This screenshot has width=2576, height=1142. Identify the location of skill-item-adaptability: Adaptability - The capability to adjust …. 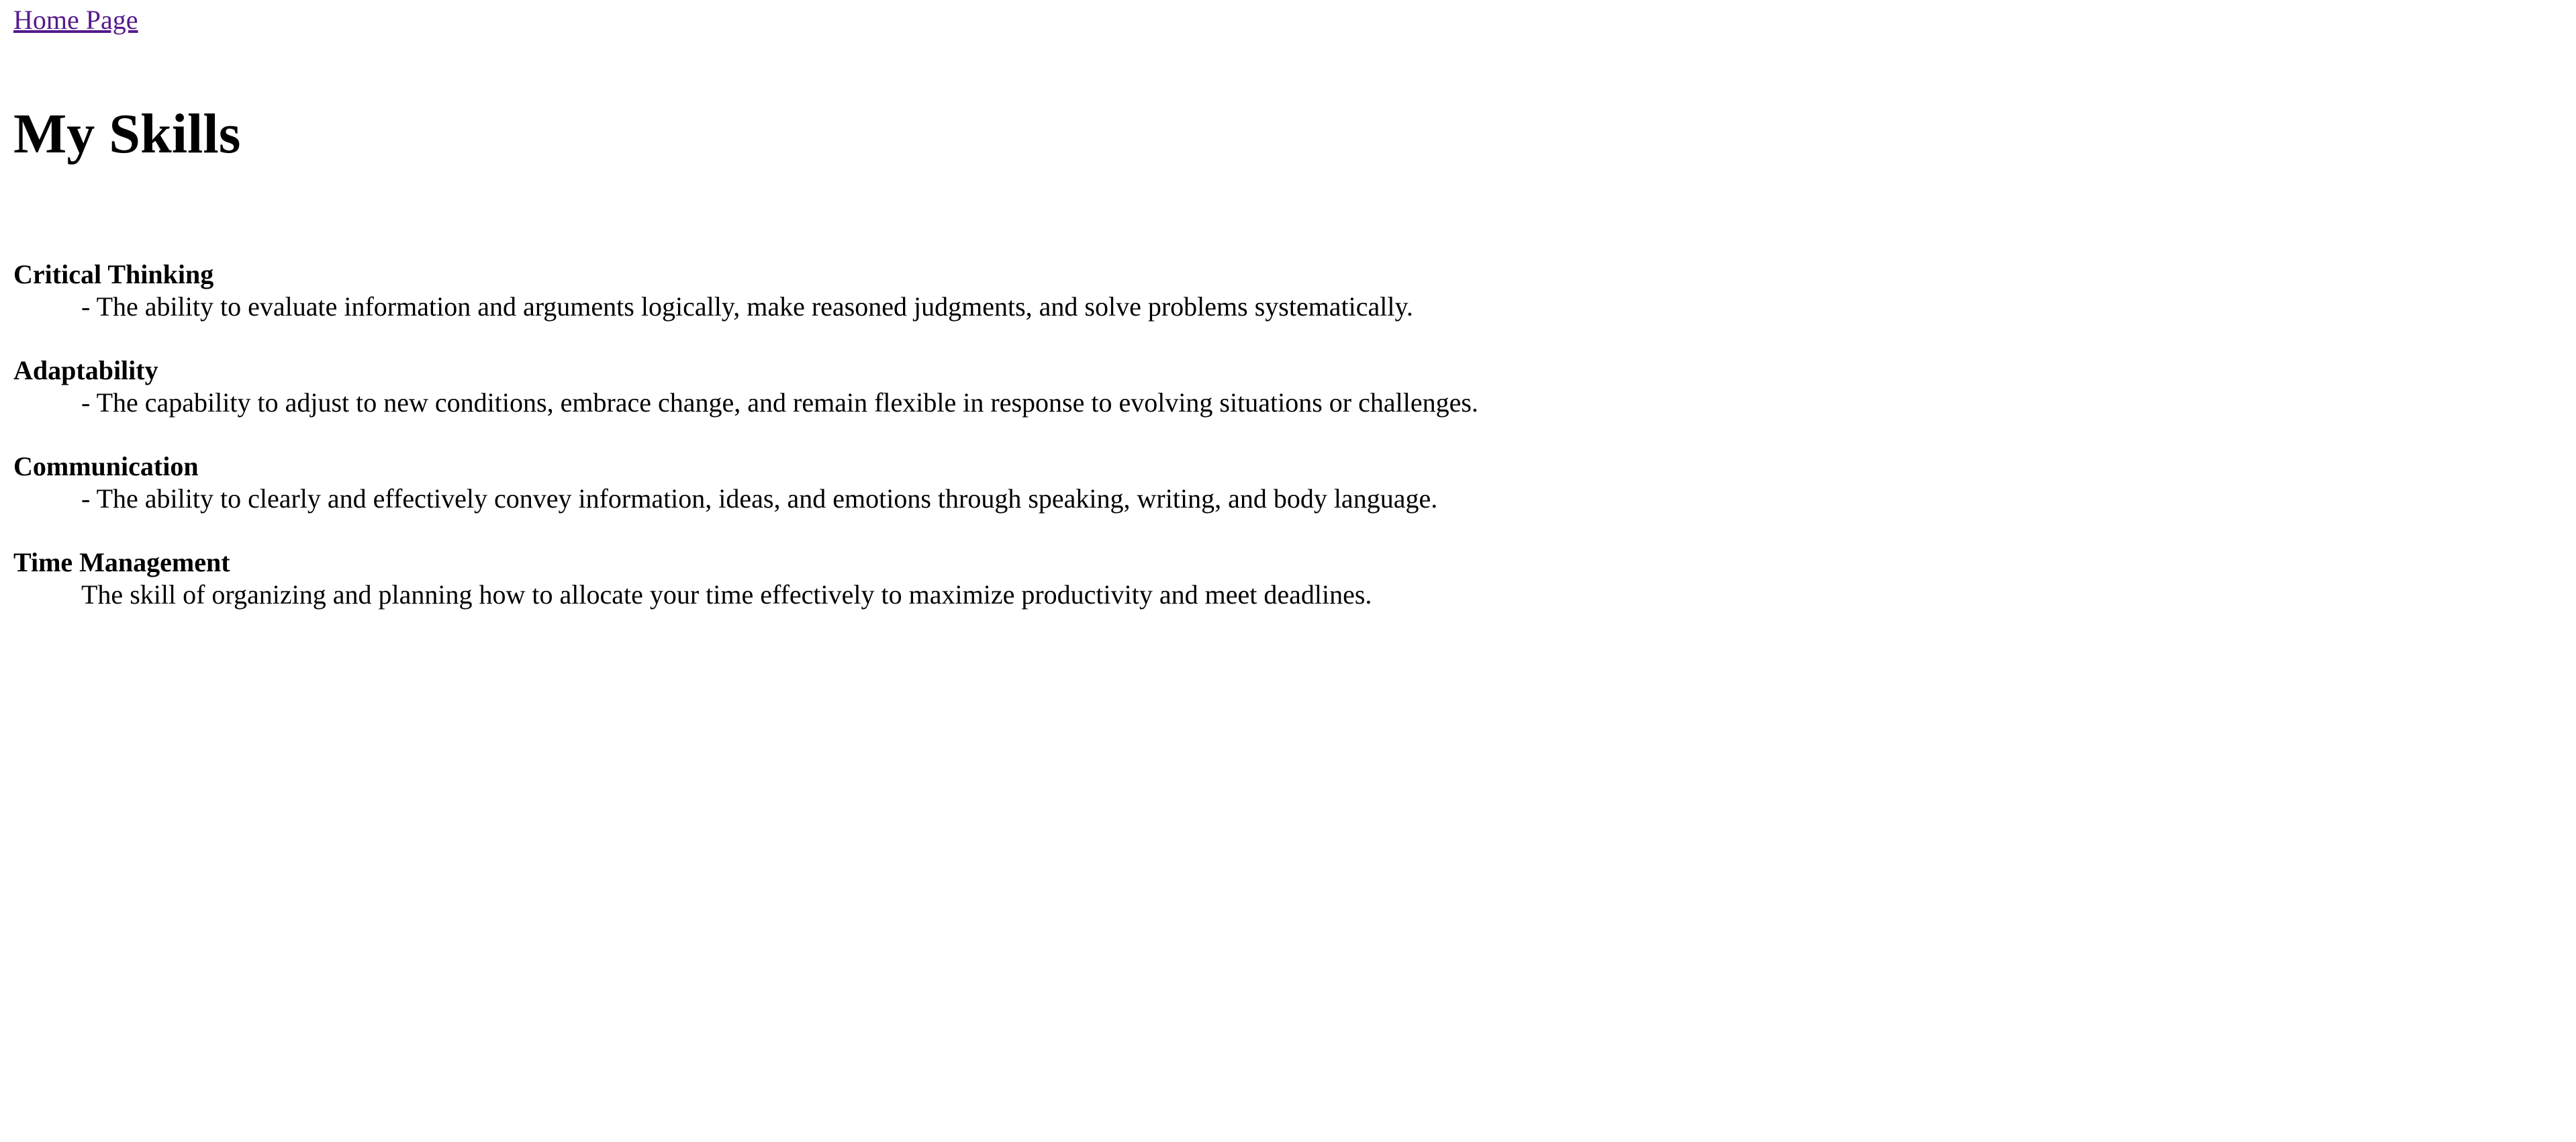
(1288, 402).